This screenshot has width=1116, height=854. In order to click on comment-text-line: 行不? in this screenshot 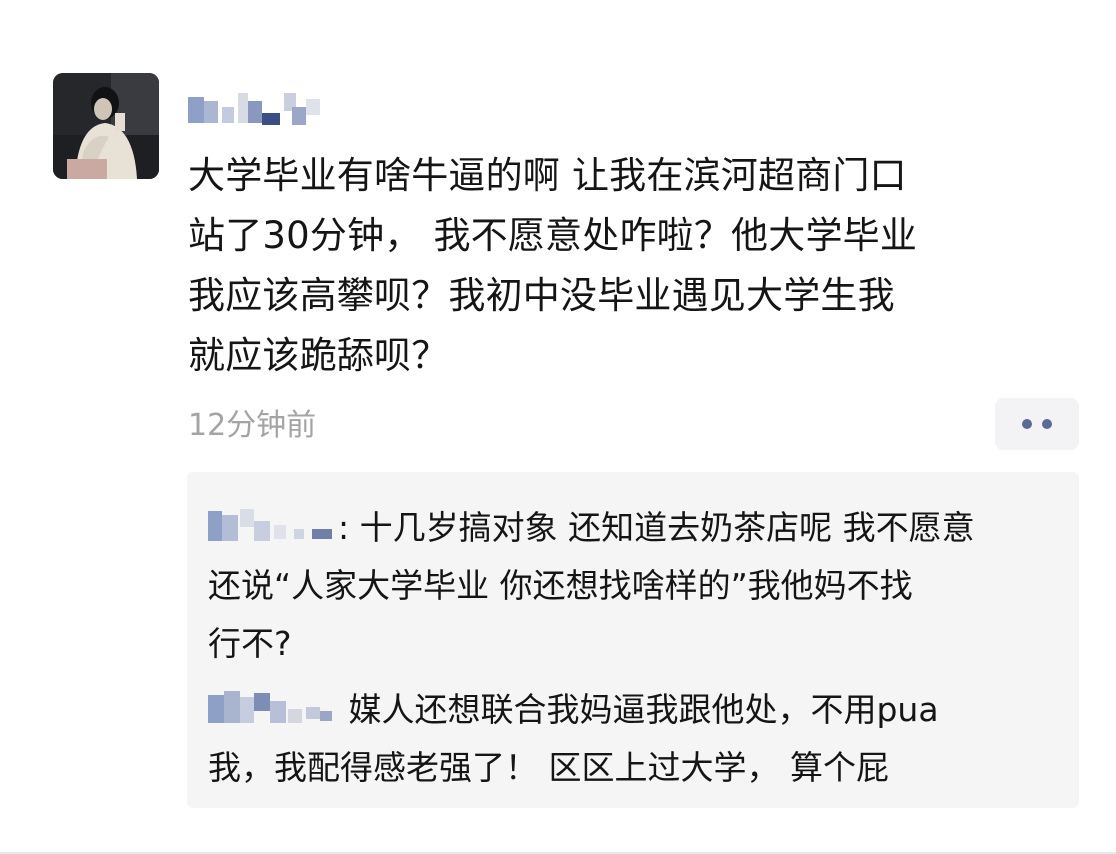, I will do `click(250, 643)`.